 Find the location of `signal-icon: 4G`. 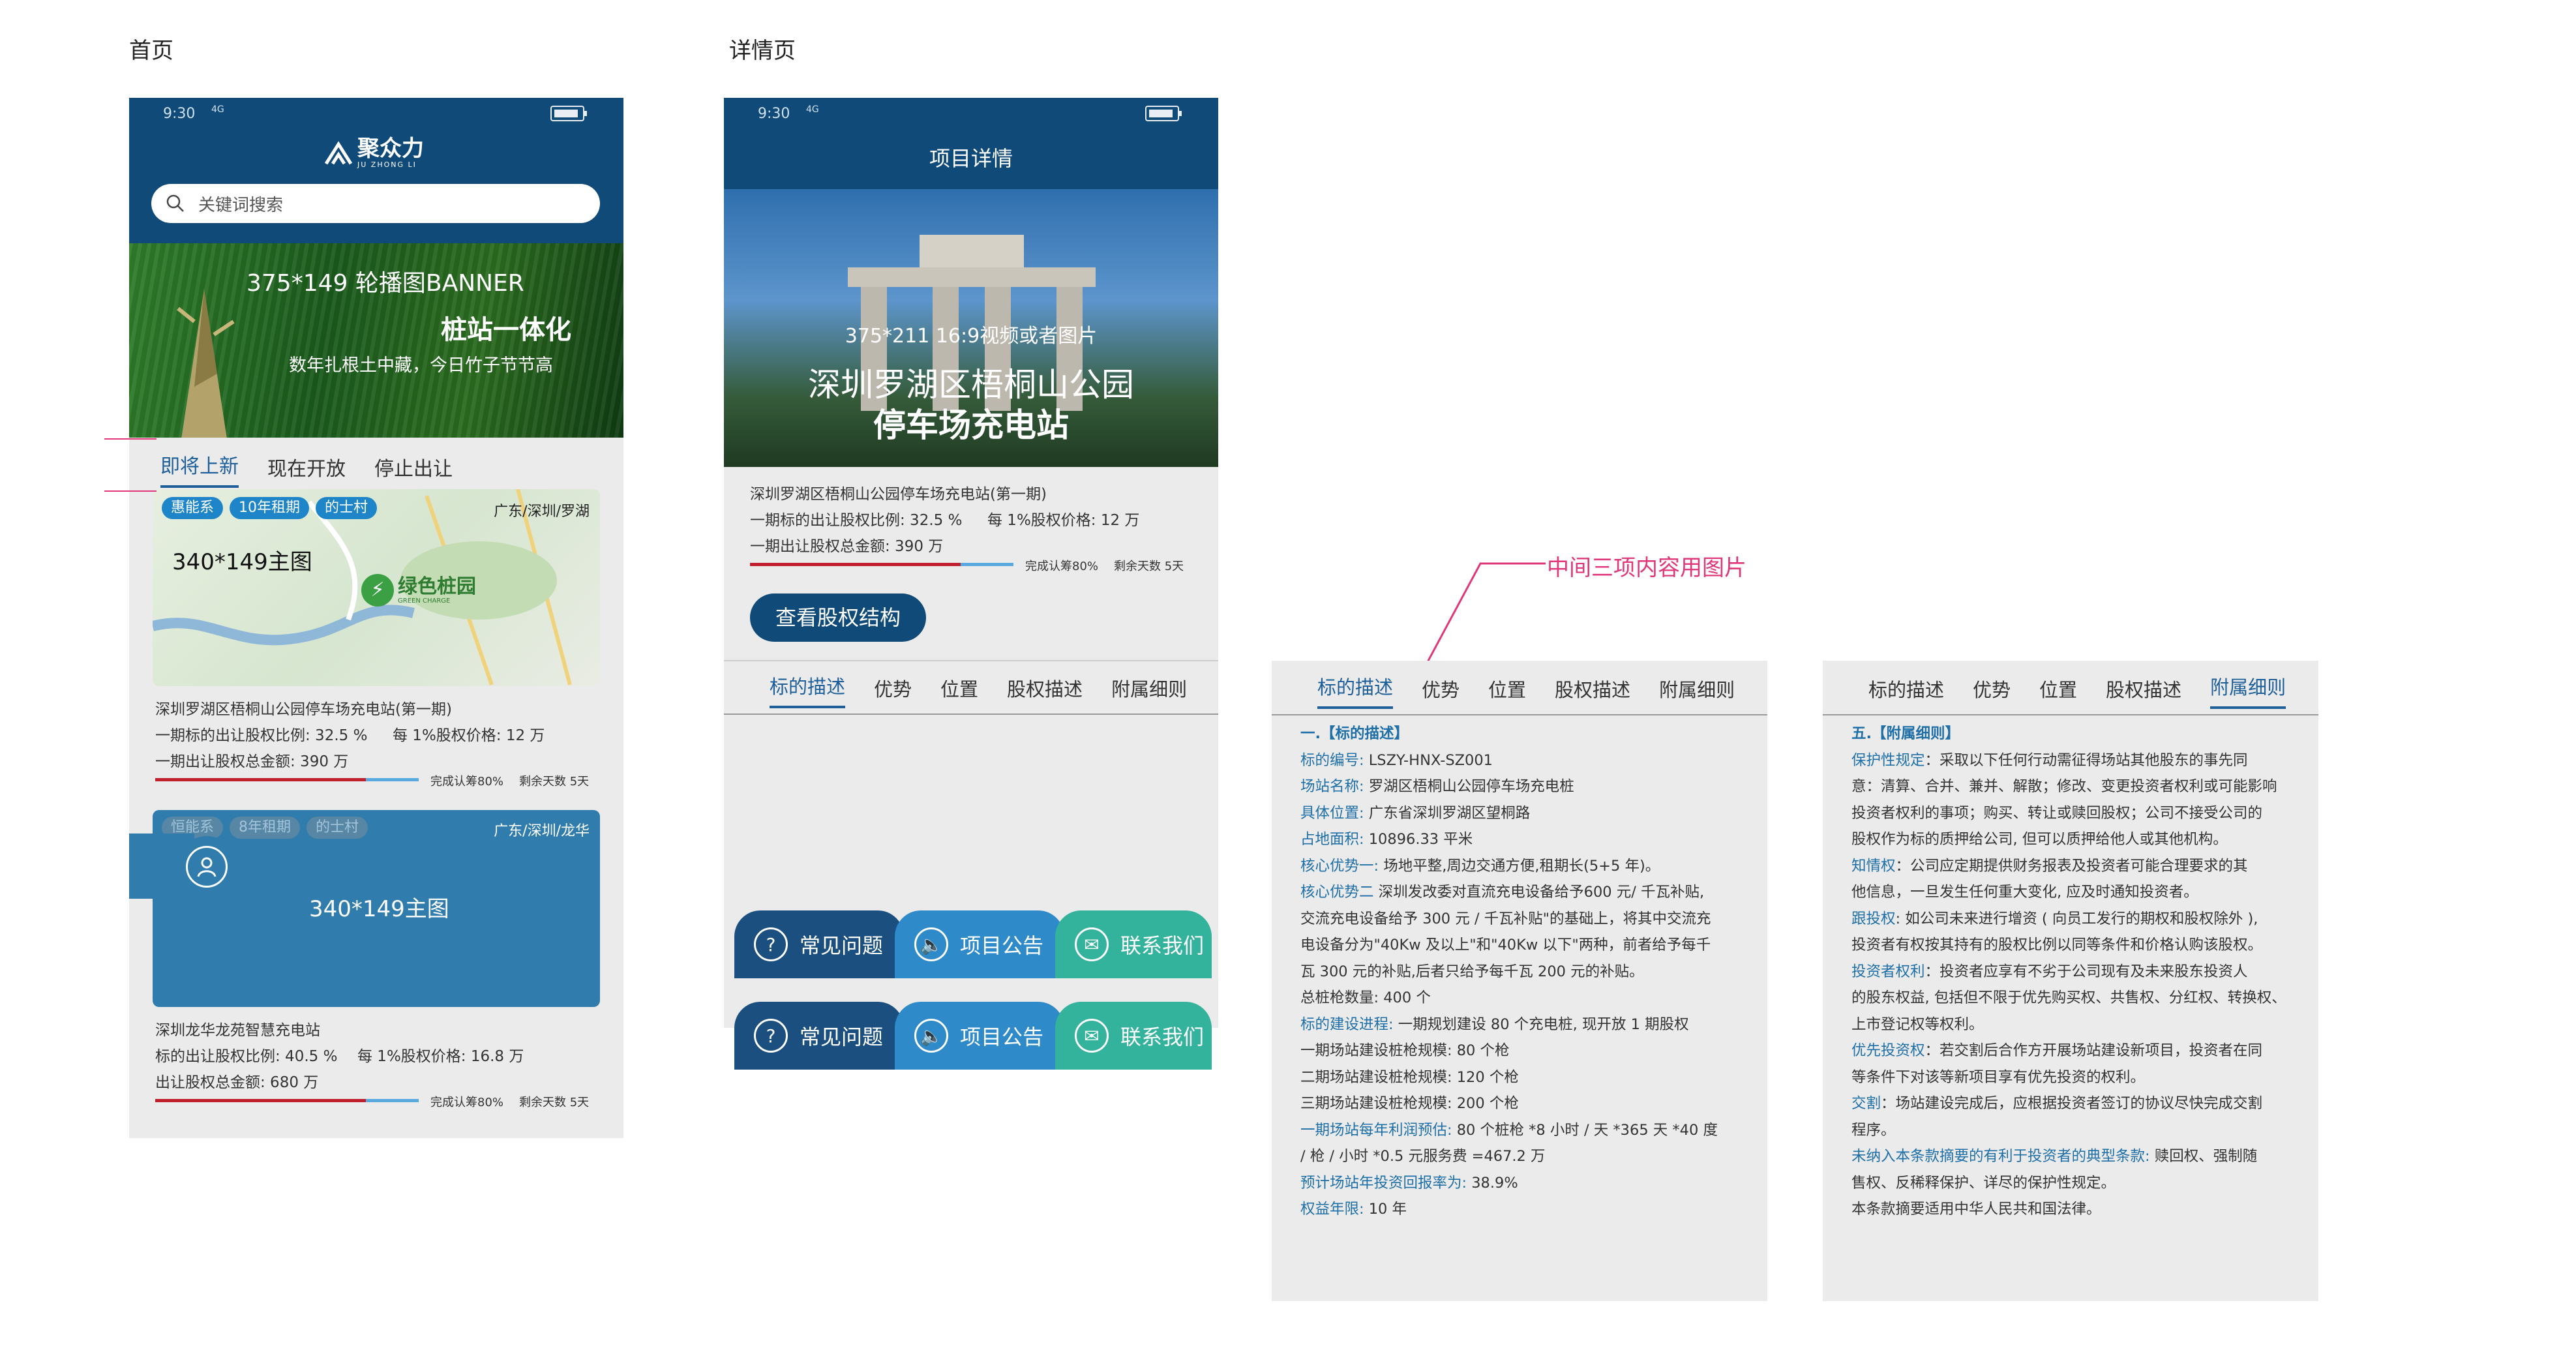

signal-icon: 4G is located at coordinates (812, 110).